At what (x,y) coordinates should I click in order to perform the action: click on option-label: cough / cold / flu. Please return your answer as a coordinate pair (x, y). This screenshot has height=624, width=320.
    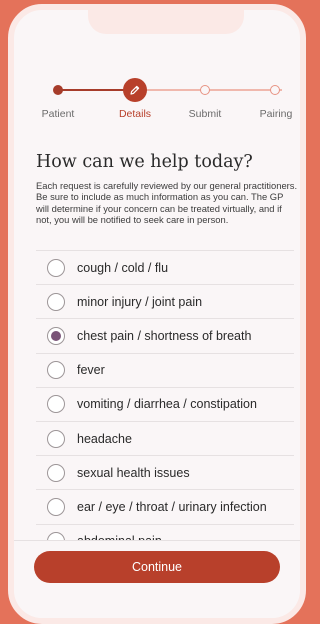
    Looking at the image, I should click on (123, 267).